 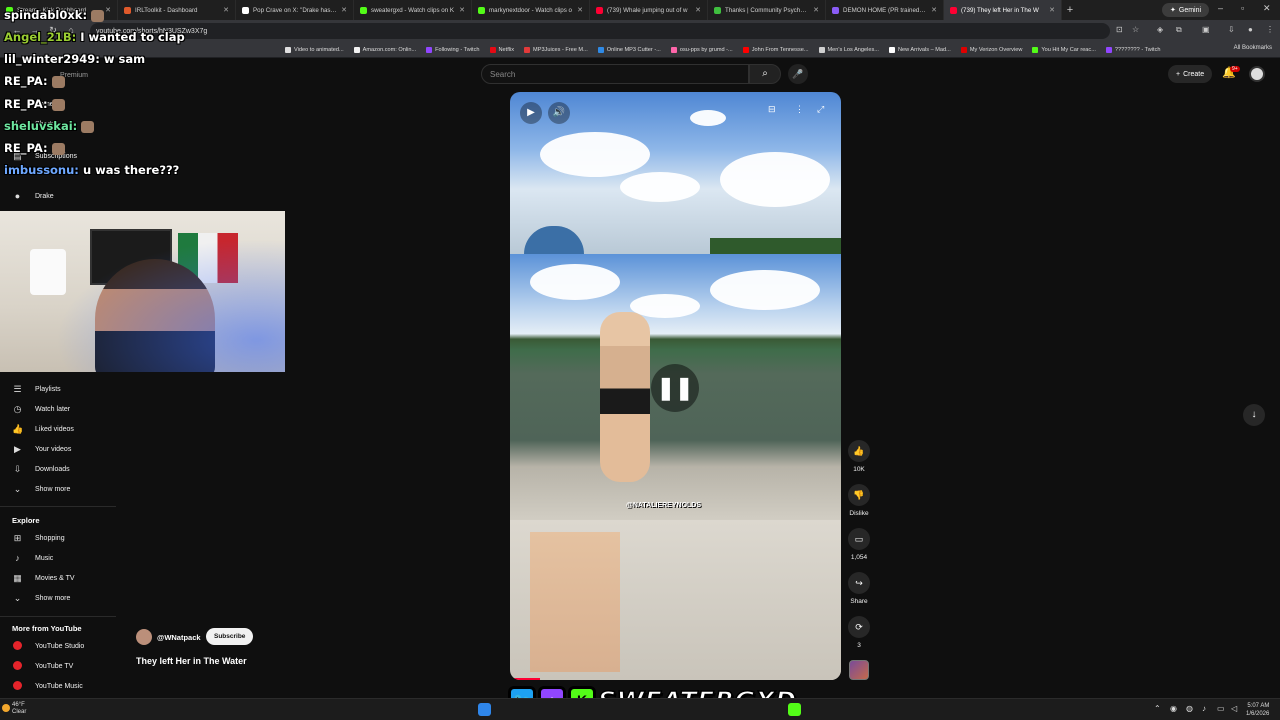 What do you see at coordinates (42, 666) in the screenshot?
I see `sidebar-item-youtube-app: YouTube TV` at bounding box center [42, 666].